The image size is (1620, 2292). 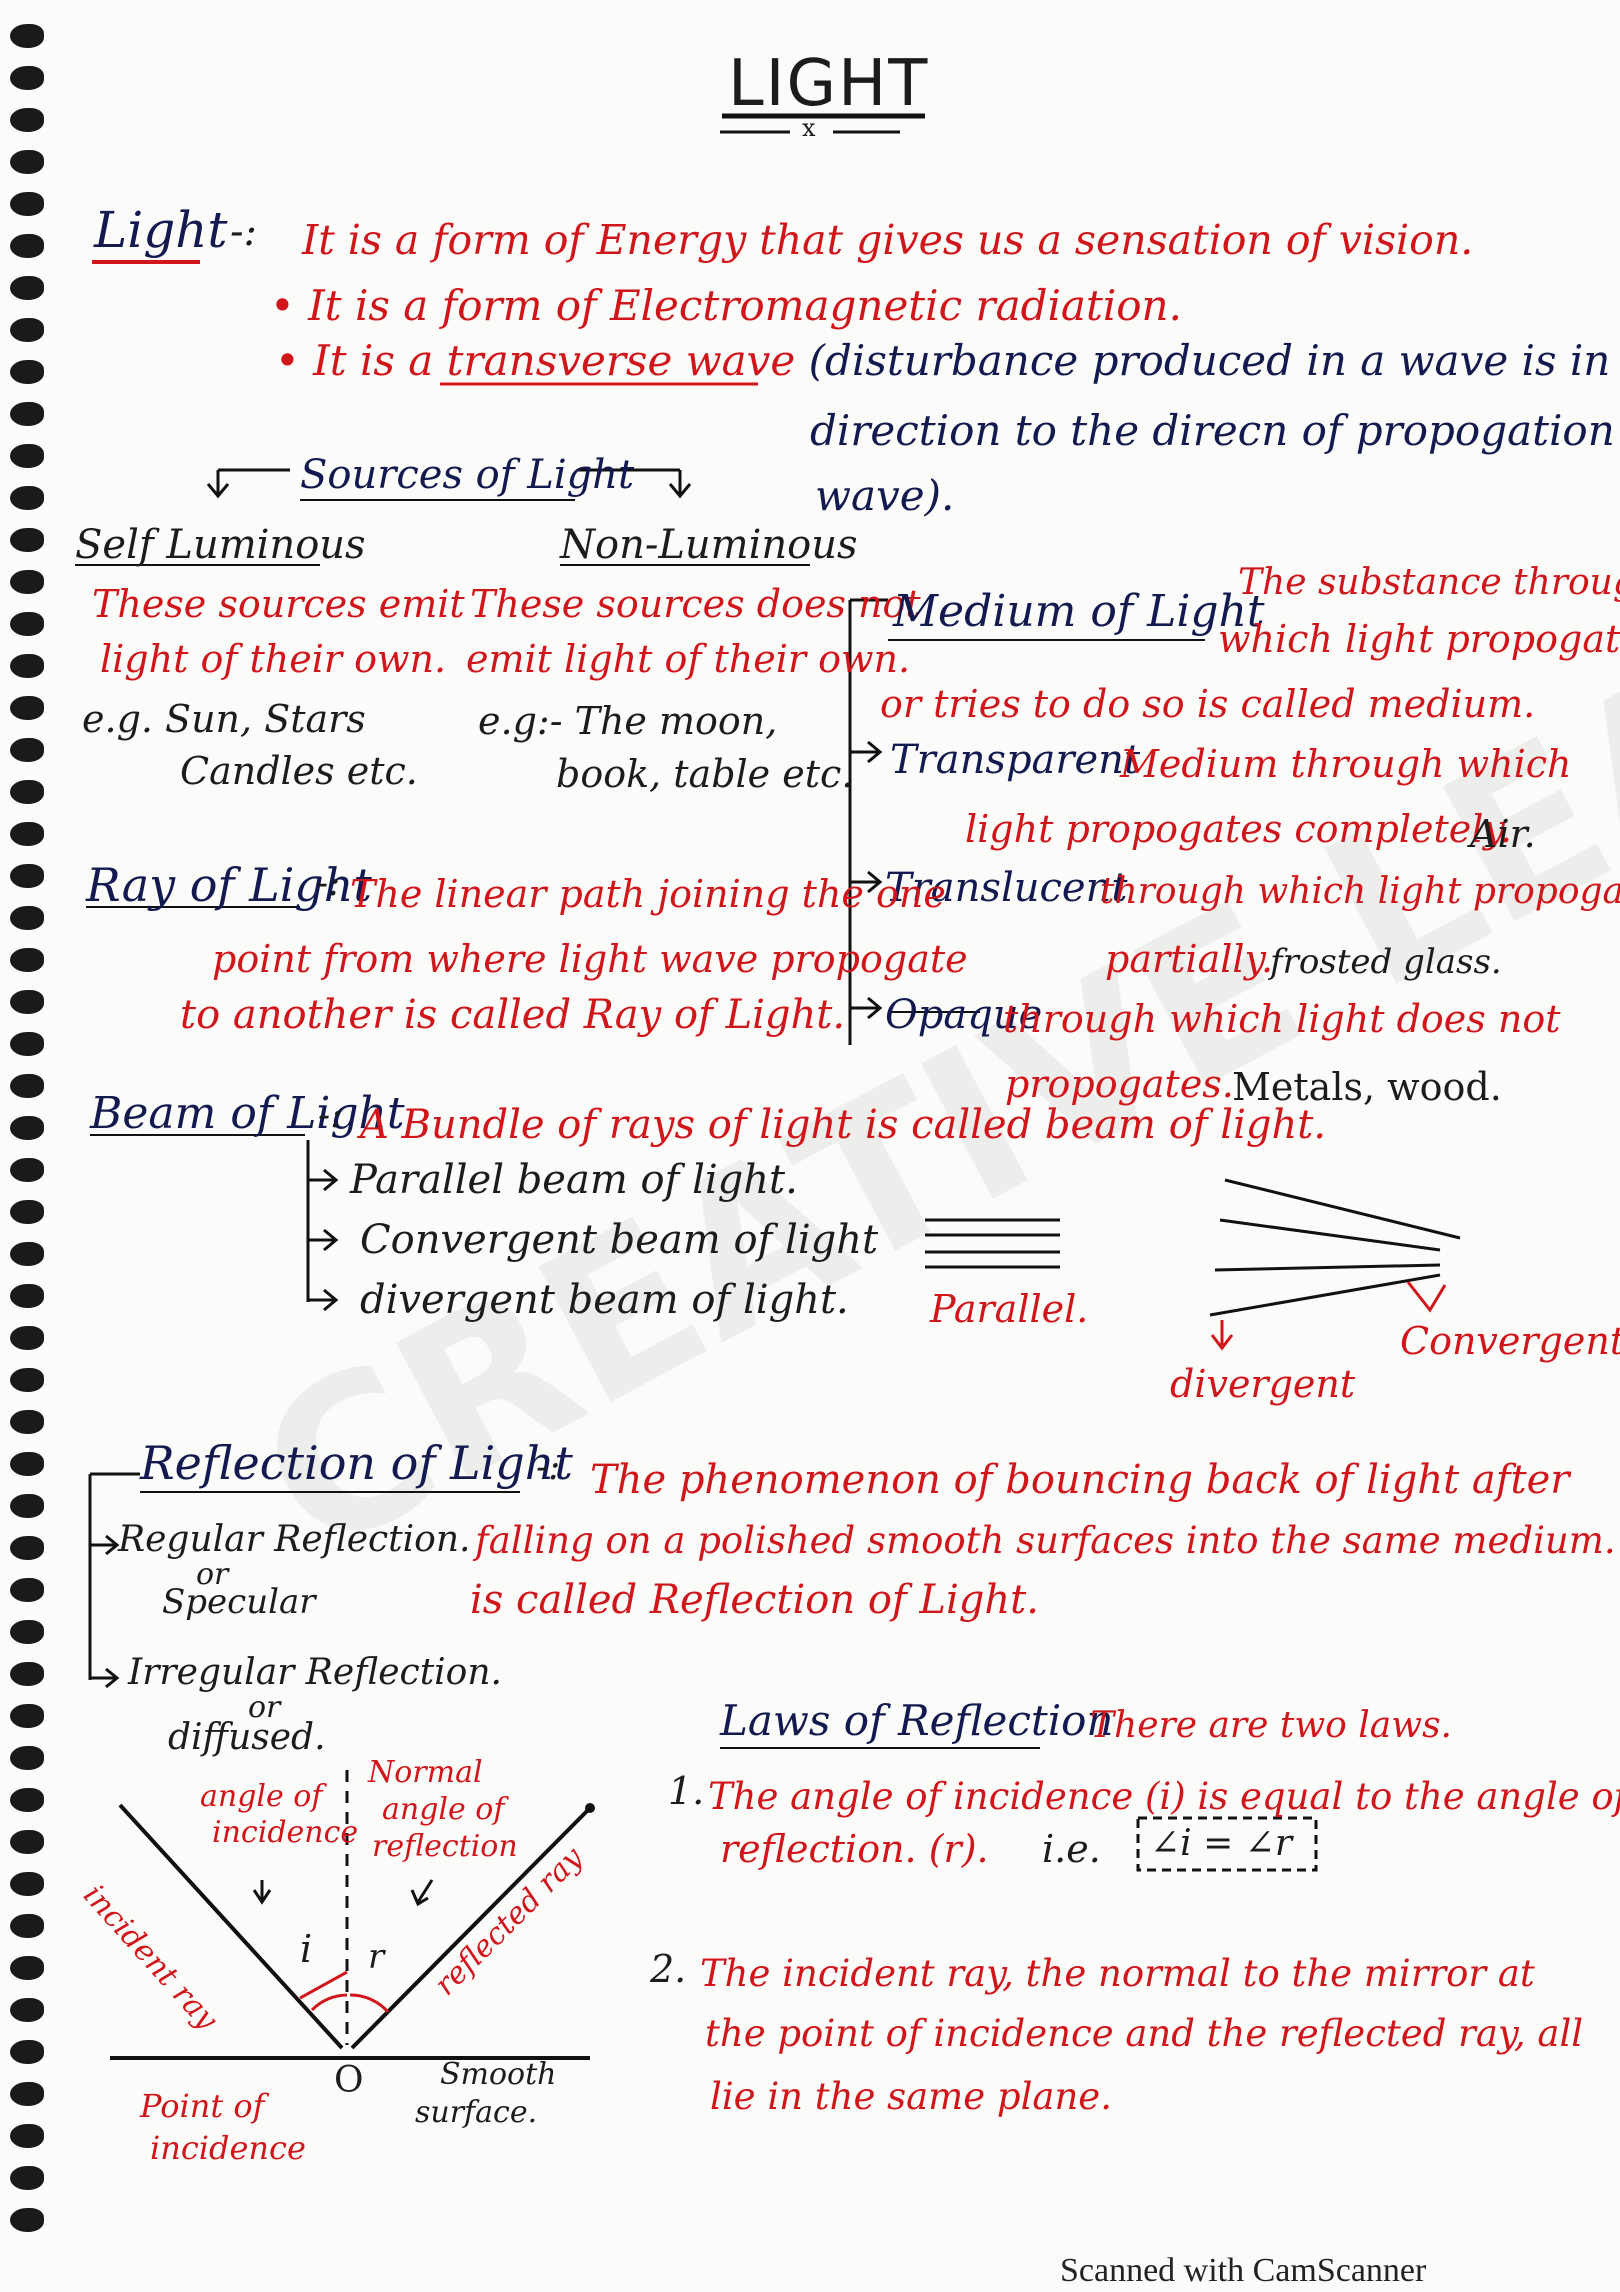 What do you see at coordinates (619, 1240) in the screenshot?
I see `beam-type-convergent: Convergent beam of light` at bounding box center [619, 1240].